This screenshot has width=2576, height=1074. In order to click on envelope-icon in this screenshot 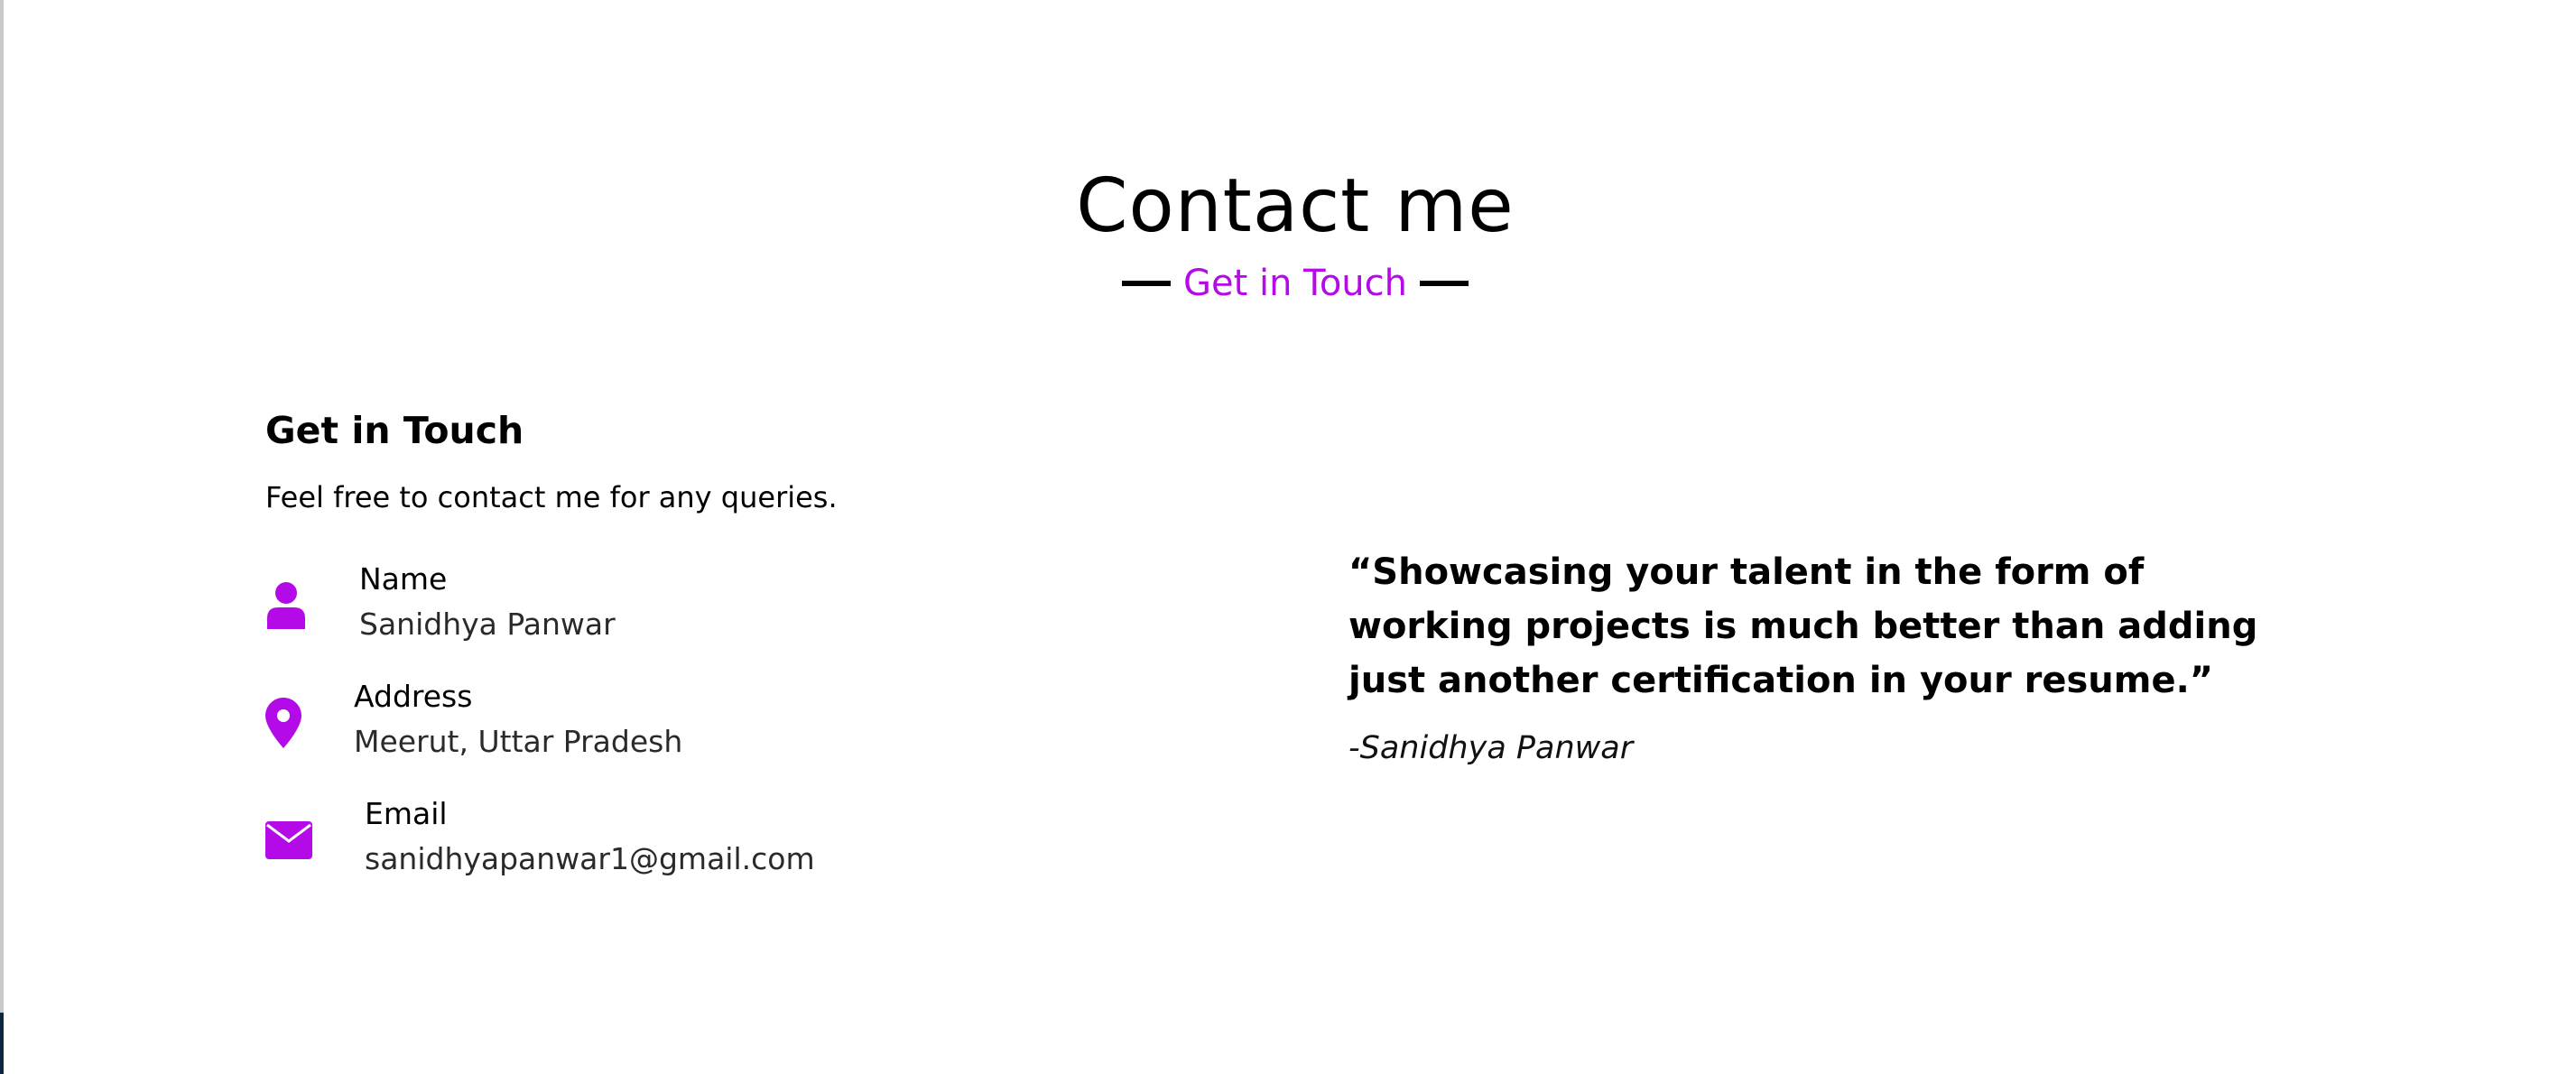, I will do `click(315, 840)`.